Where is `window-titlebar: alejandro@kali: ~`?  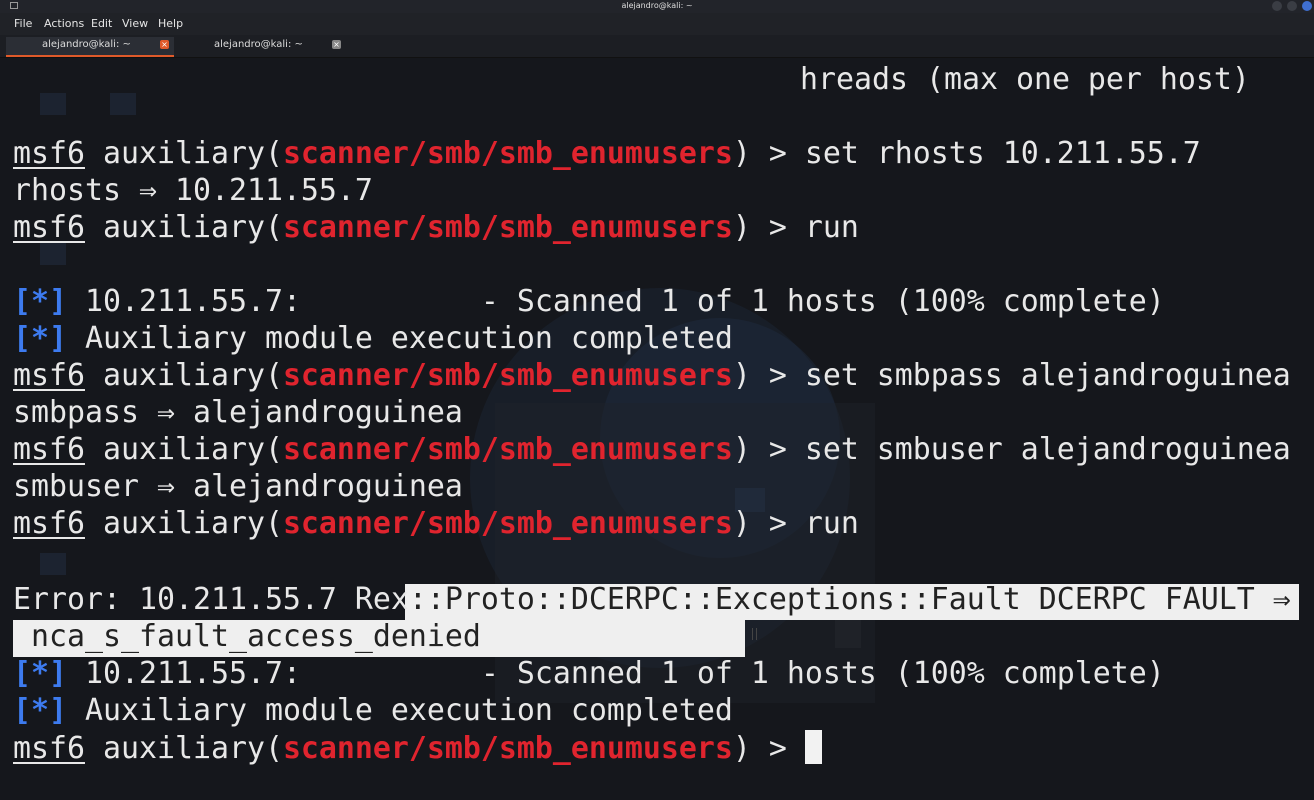 window-titlebar: alejandro@kali: ~ is located at coordinates (657, 6).